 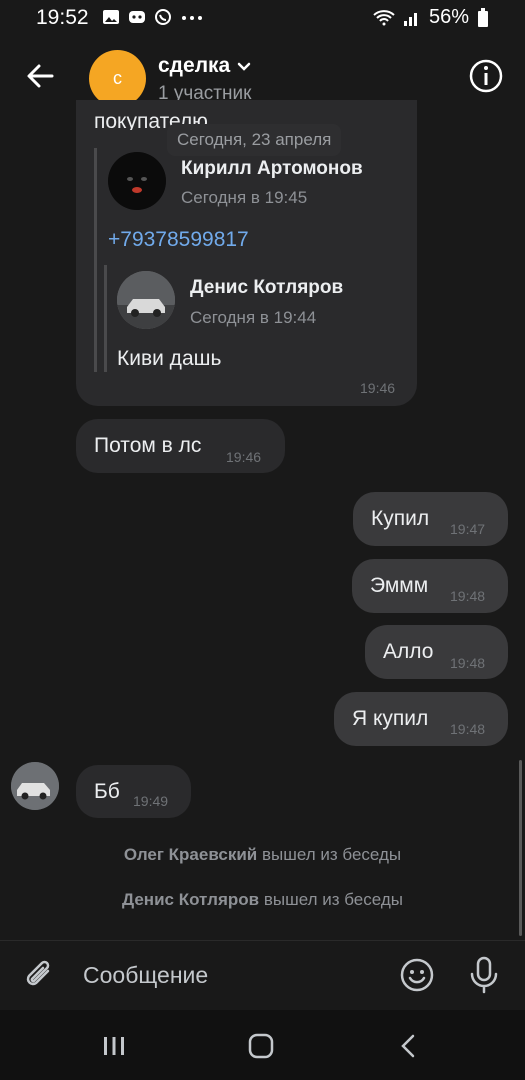 What do you see at coordinates (262, 900) in the screenshot?
I see `system-message: Денис Котляров вышел из беседы` at bounding box center [262, 900].